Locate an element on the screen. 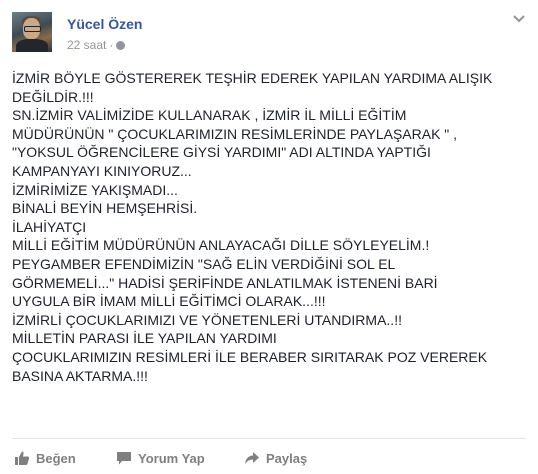  avatar is located at coordinates (32, 32).